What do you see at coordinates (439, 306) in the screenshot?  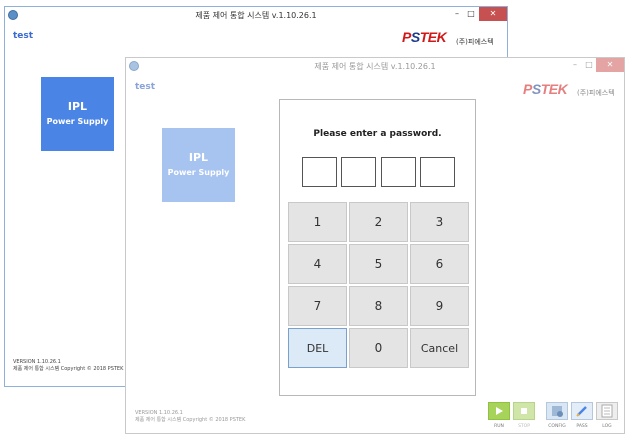 I see `key-9: 9` at bounding box center [439, 306].